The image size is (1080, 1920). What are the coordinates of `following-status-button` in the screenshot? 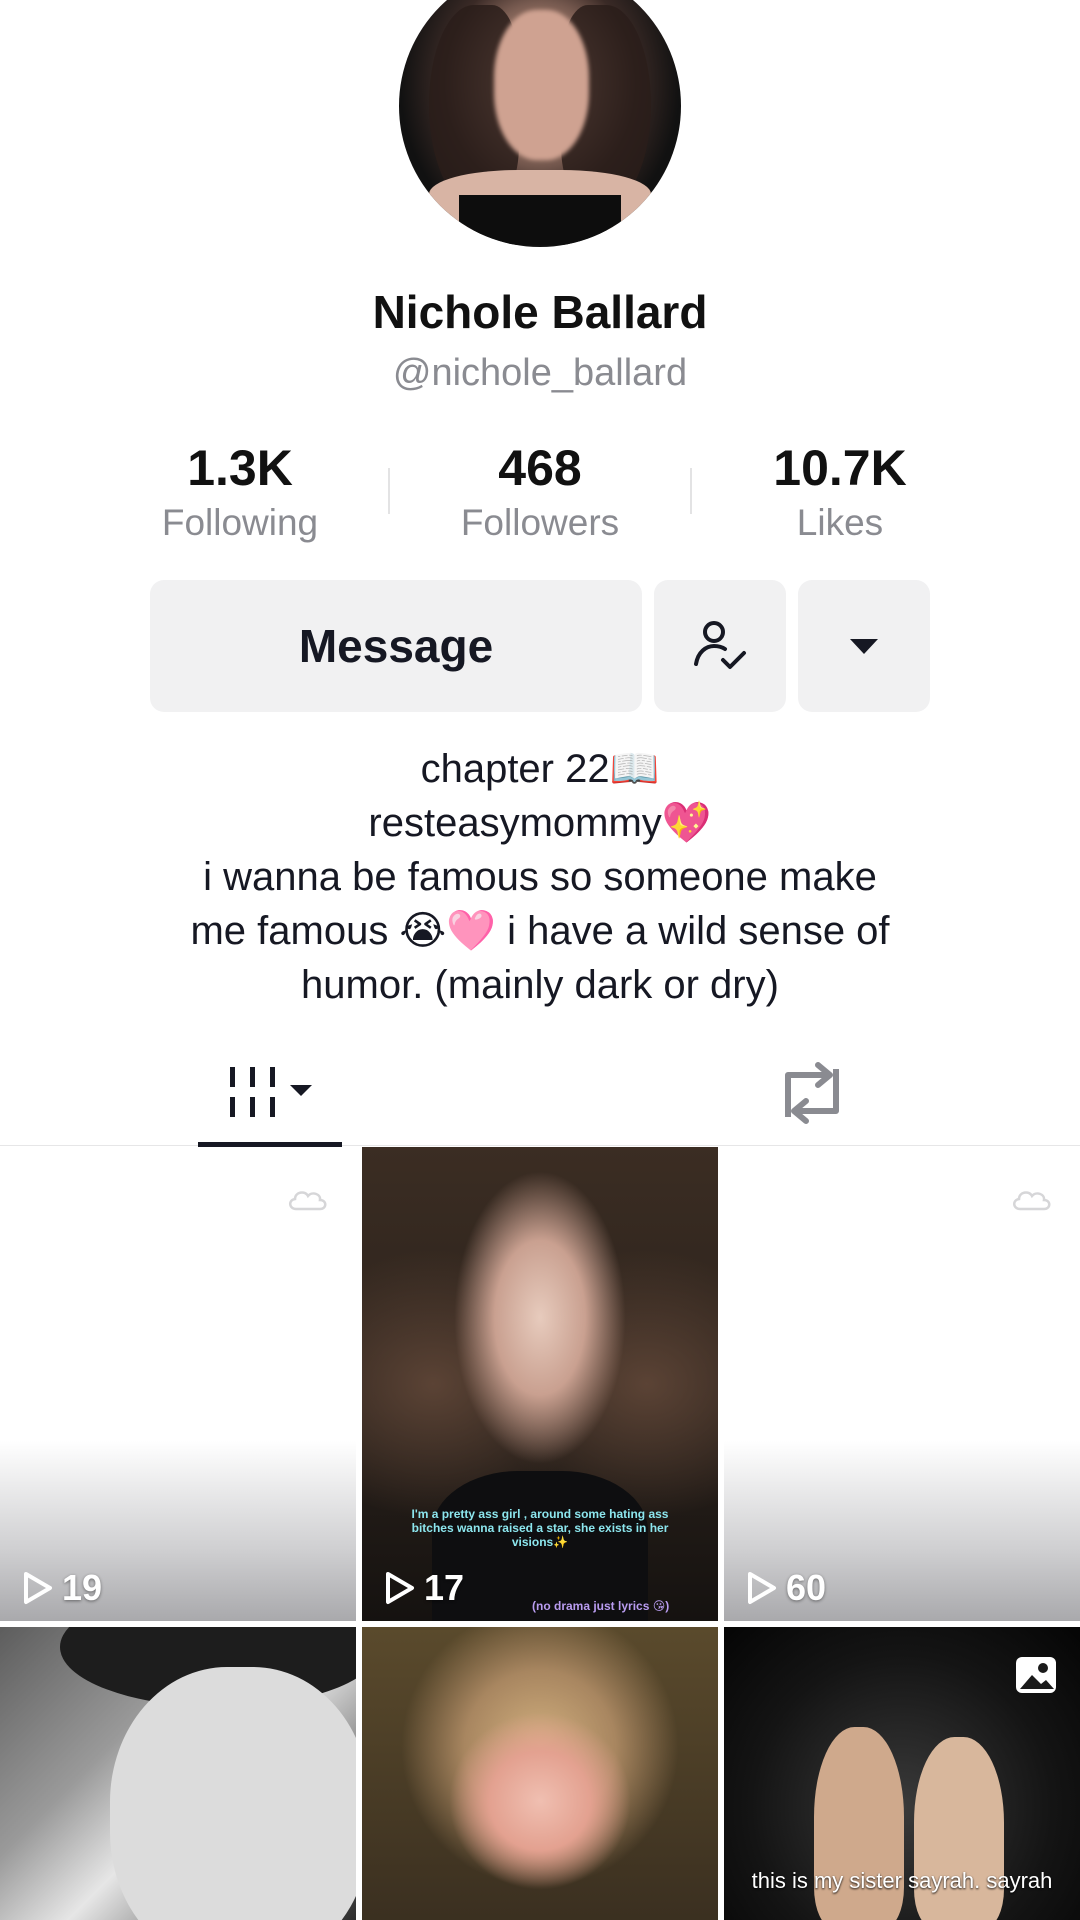 It's located at (720, 646).